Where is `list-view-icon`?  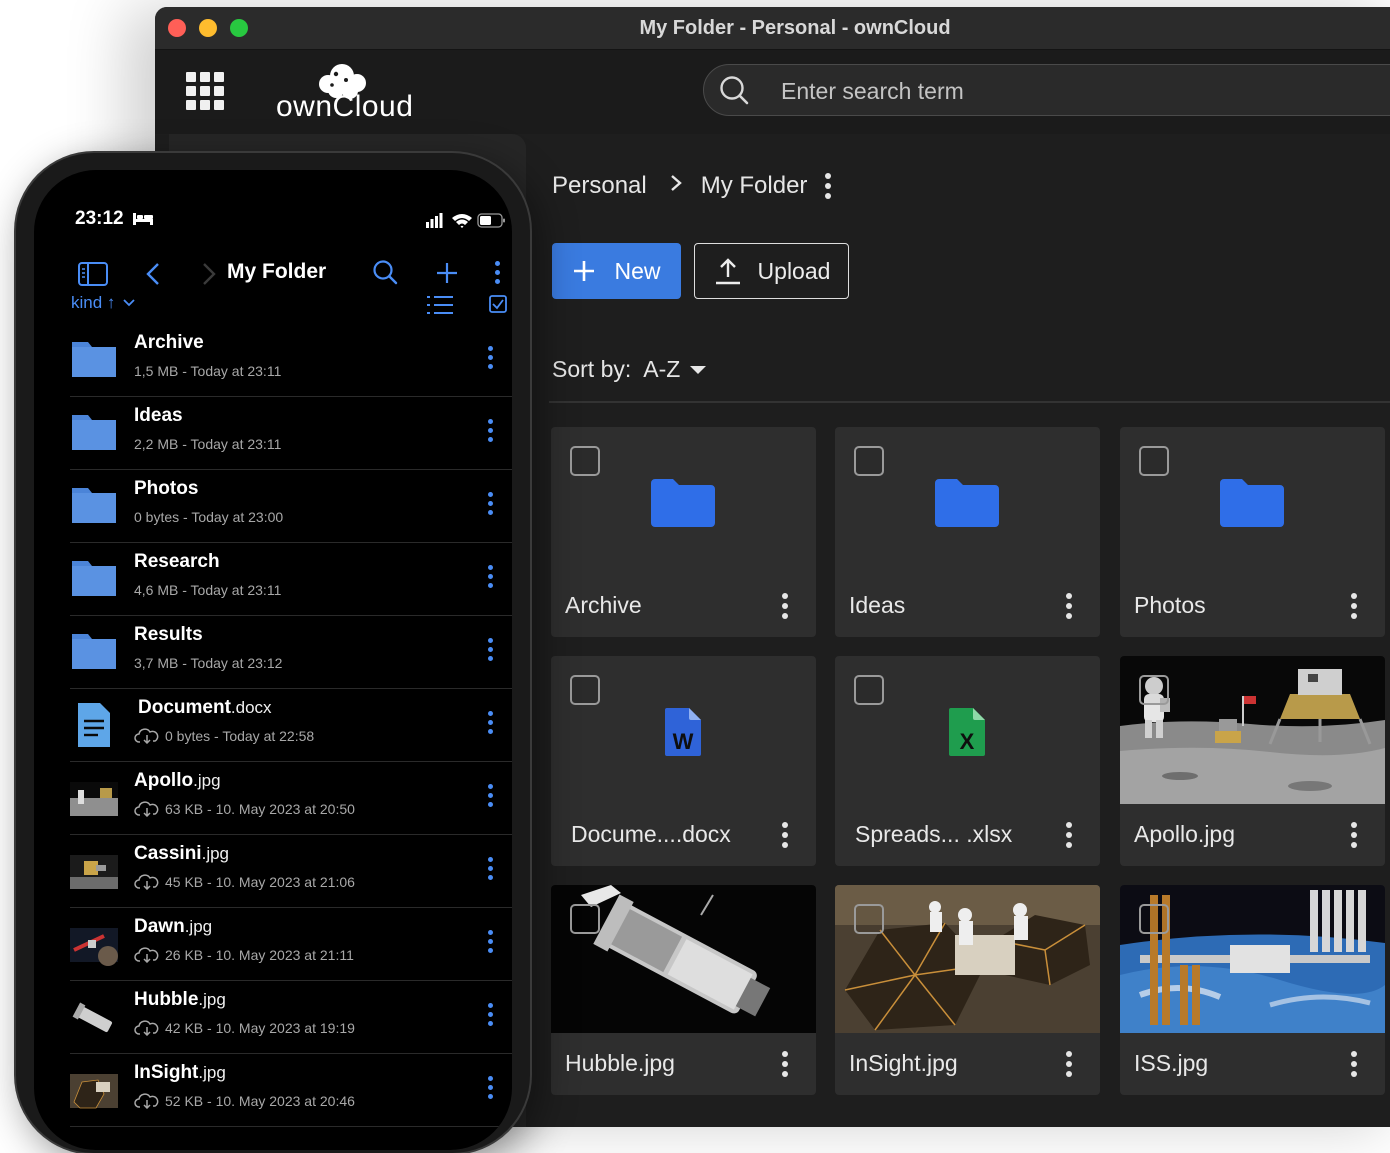
list-view-icon is located at coordinates (440, 305).